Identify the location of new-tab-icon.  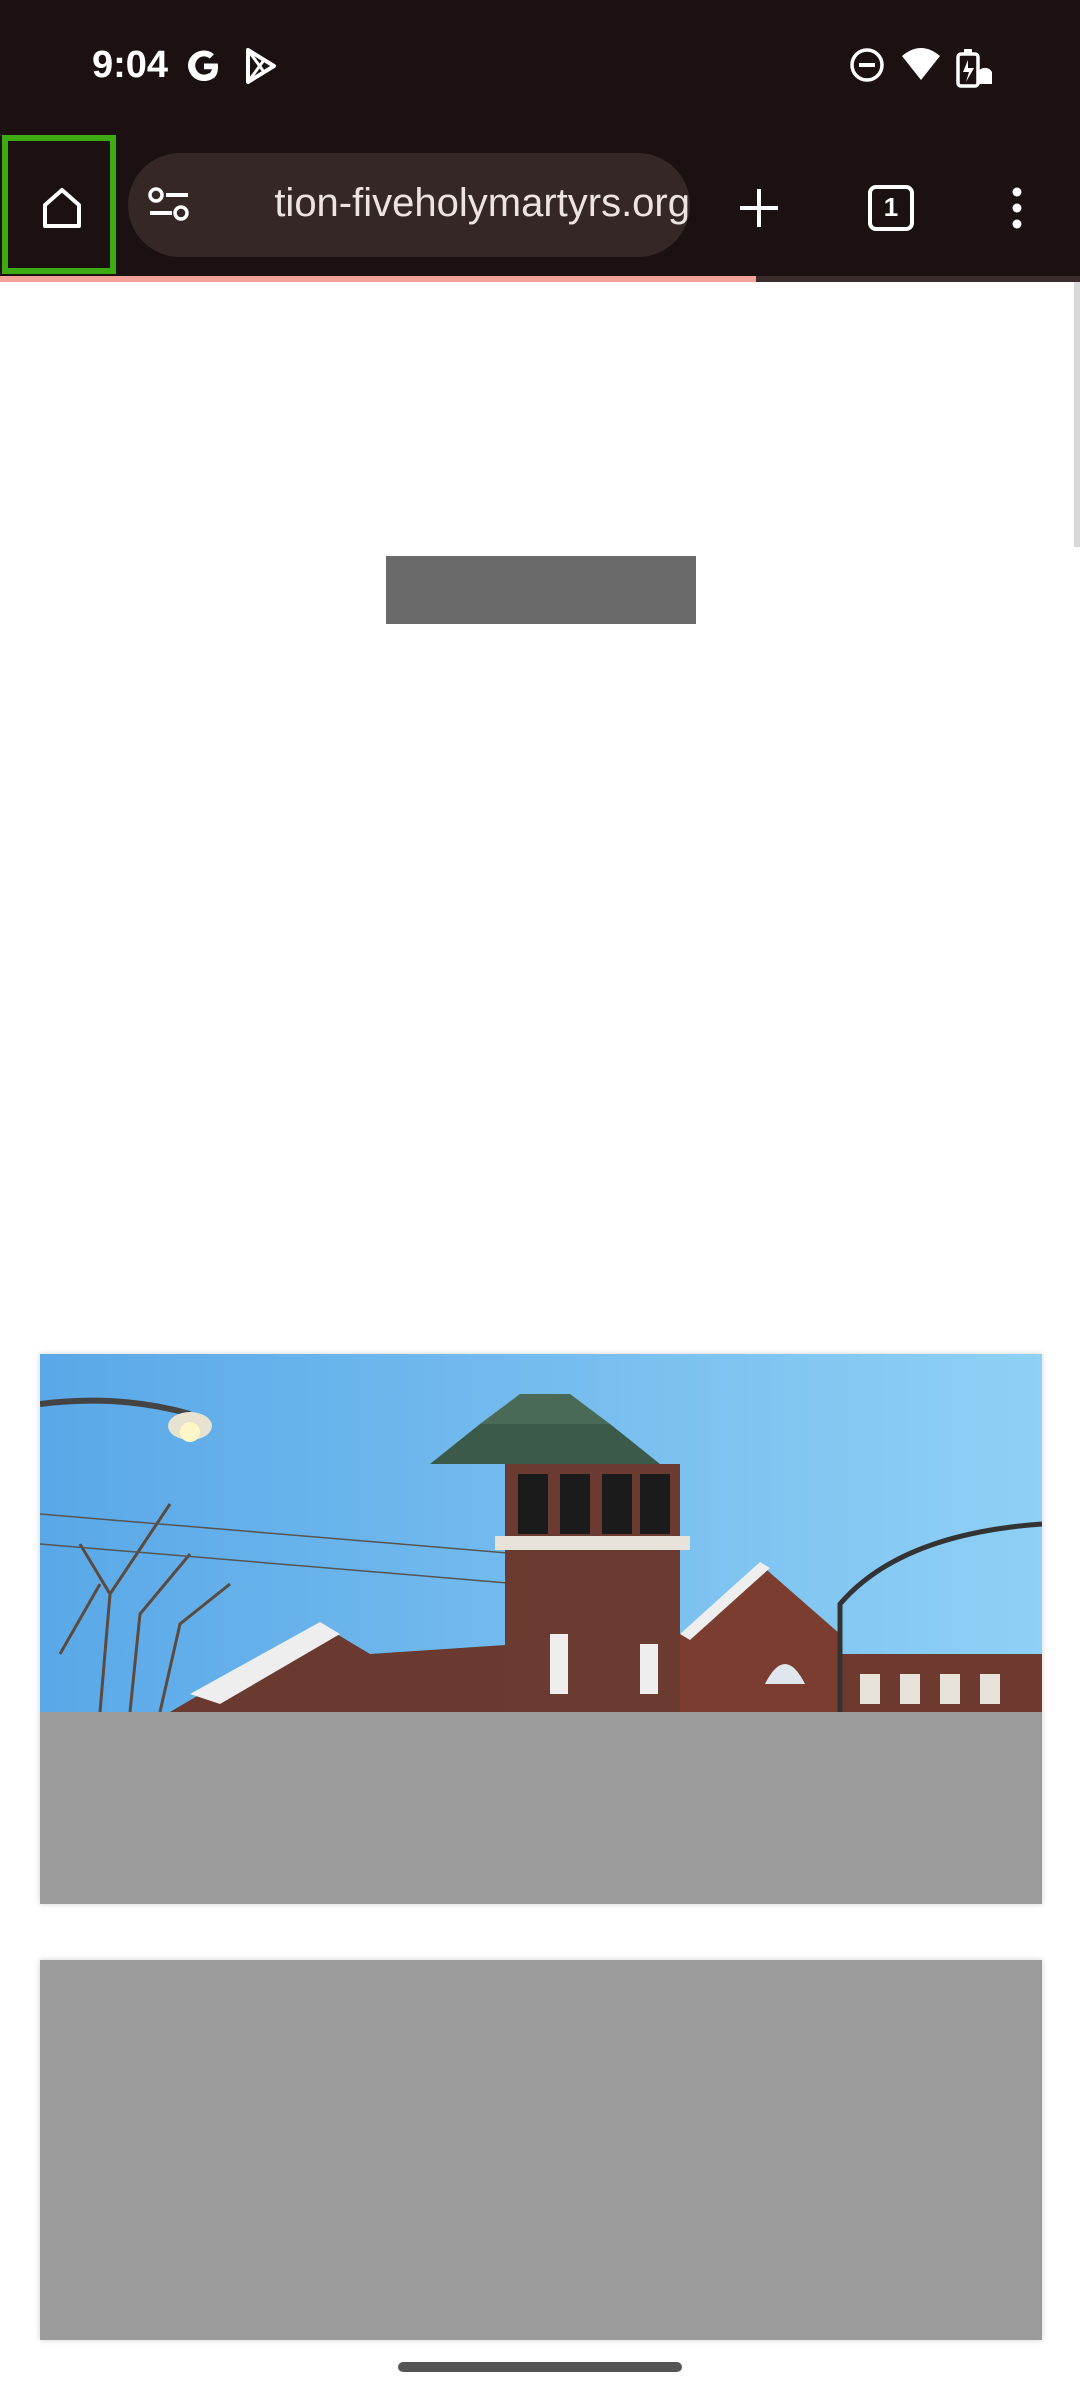
(759, 207).